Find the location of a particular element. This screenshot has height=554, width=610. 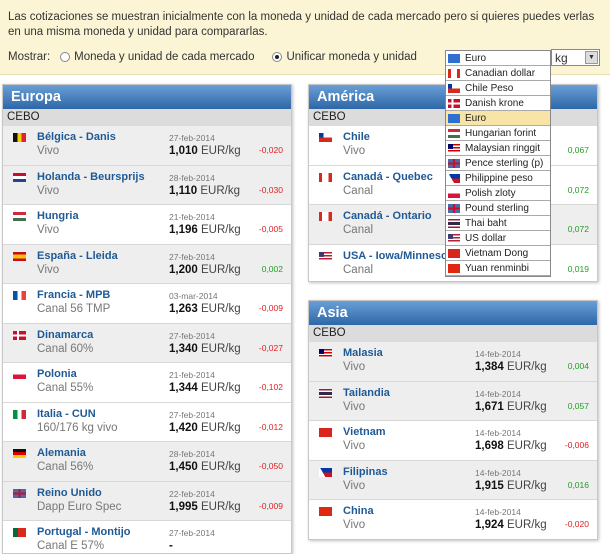

currency-option-label: Hungarian forint is located at coordinates (501, 133).